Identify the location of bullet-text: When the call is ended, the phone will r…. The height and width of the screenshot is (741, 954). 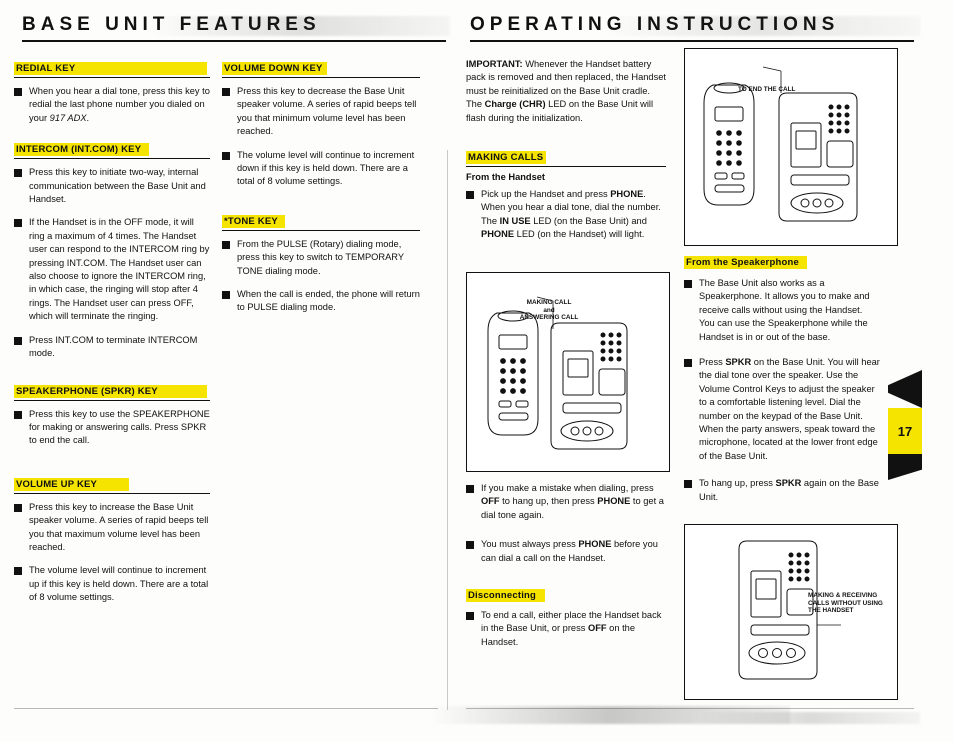
(328, 301).